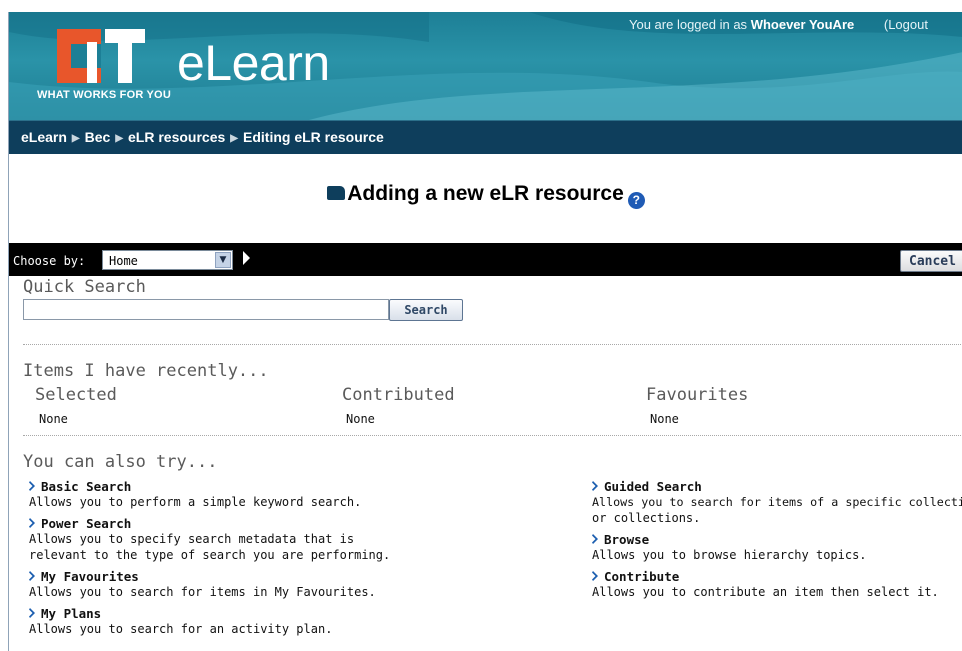  I want to click on power-search-link: Power Search, so click(239, 523).